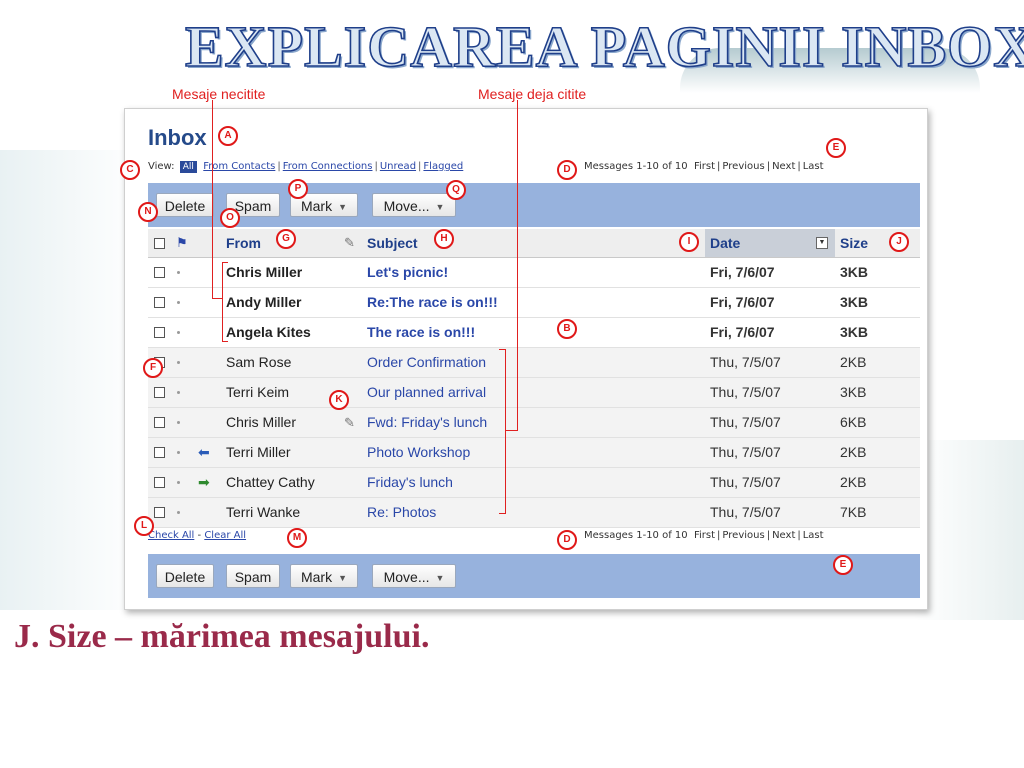 The image size is (1024, 768). What do you see at coordinates (899, 242) in the screenshot?
I see `marker-j: J` at bounding box center [899, 242].